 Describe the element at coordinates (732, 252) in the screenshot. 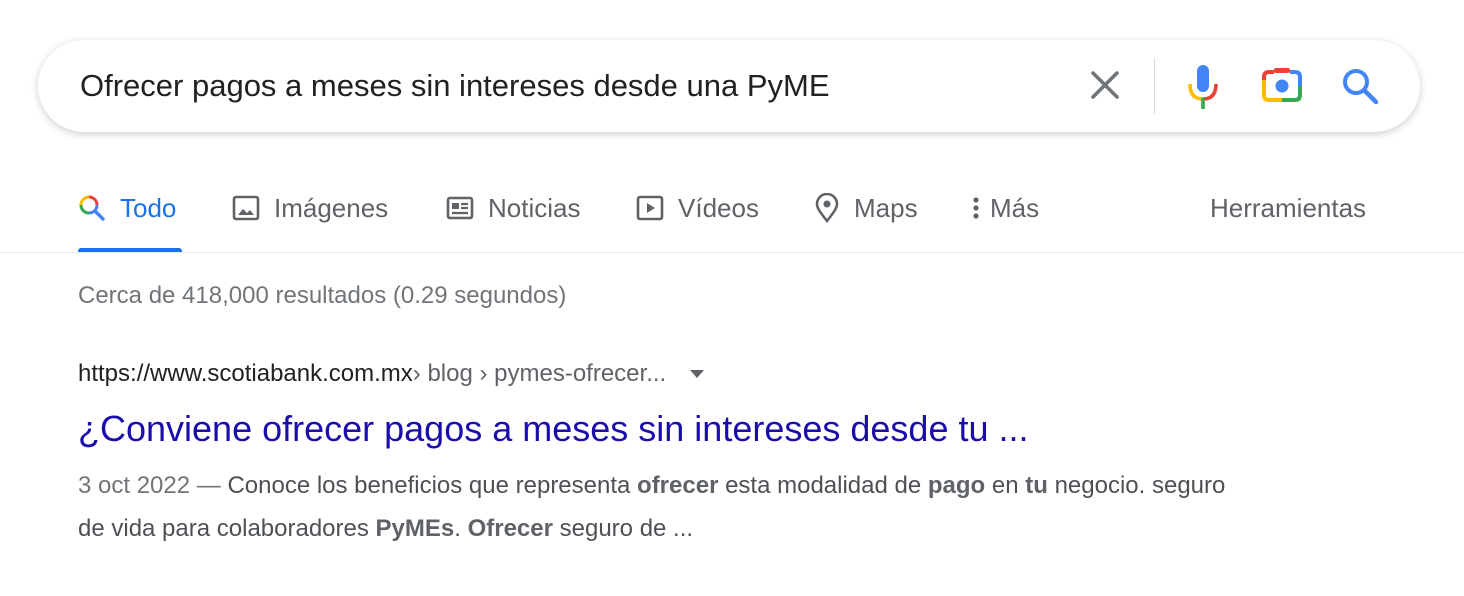

I see `tabs-divider` at that location.